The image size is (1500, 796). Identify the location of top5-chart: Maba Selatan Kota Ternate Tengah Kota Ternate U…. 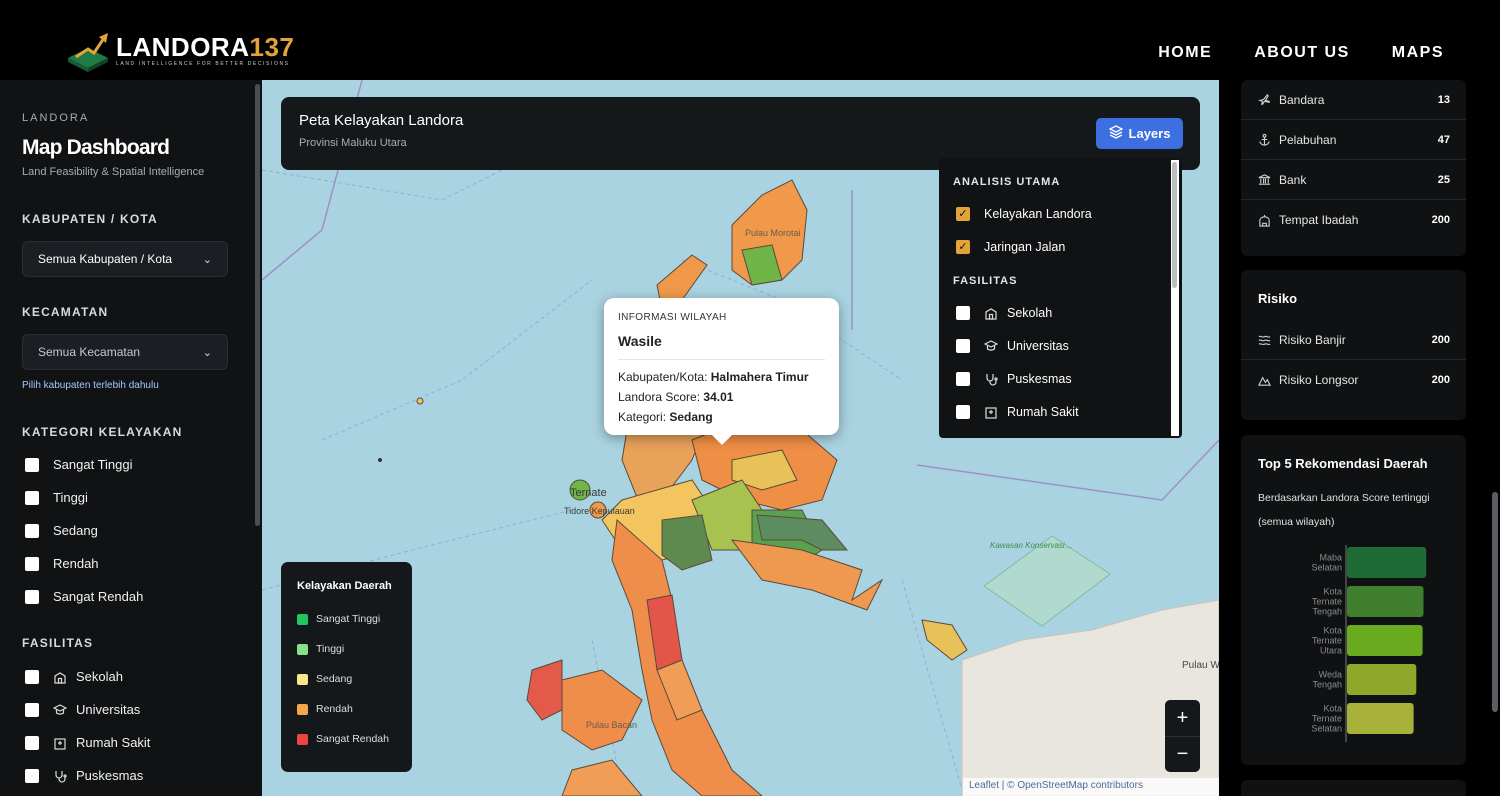
(1369, 643).